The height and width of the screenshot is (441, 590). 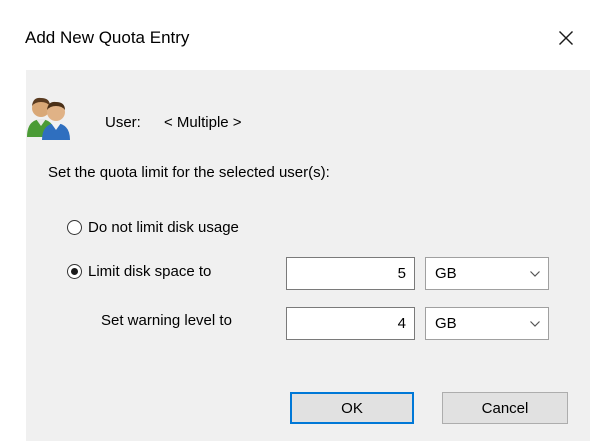 I want to click on radio-limit-label: Limit disk space to, so click(x=150, y=271).